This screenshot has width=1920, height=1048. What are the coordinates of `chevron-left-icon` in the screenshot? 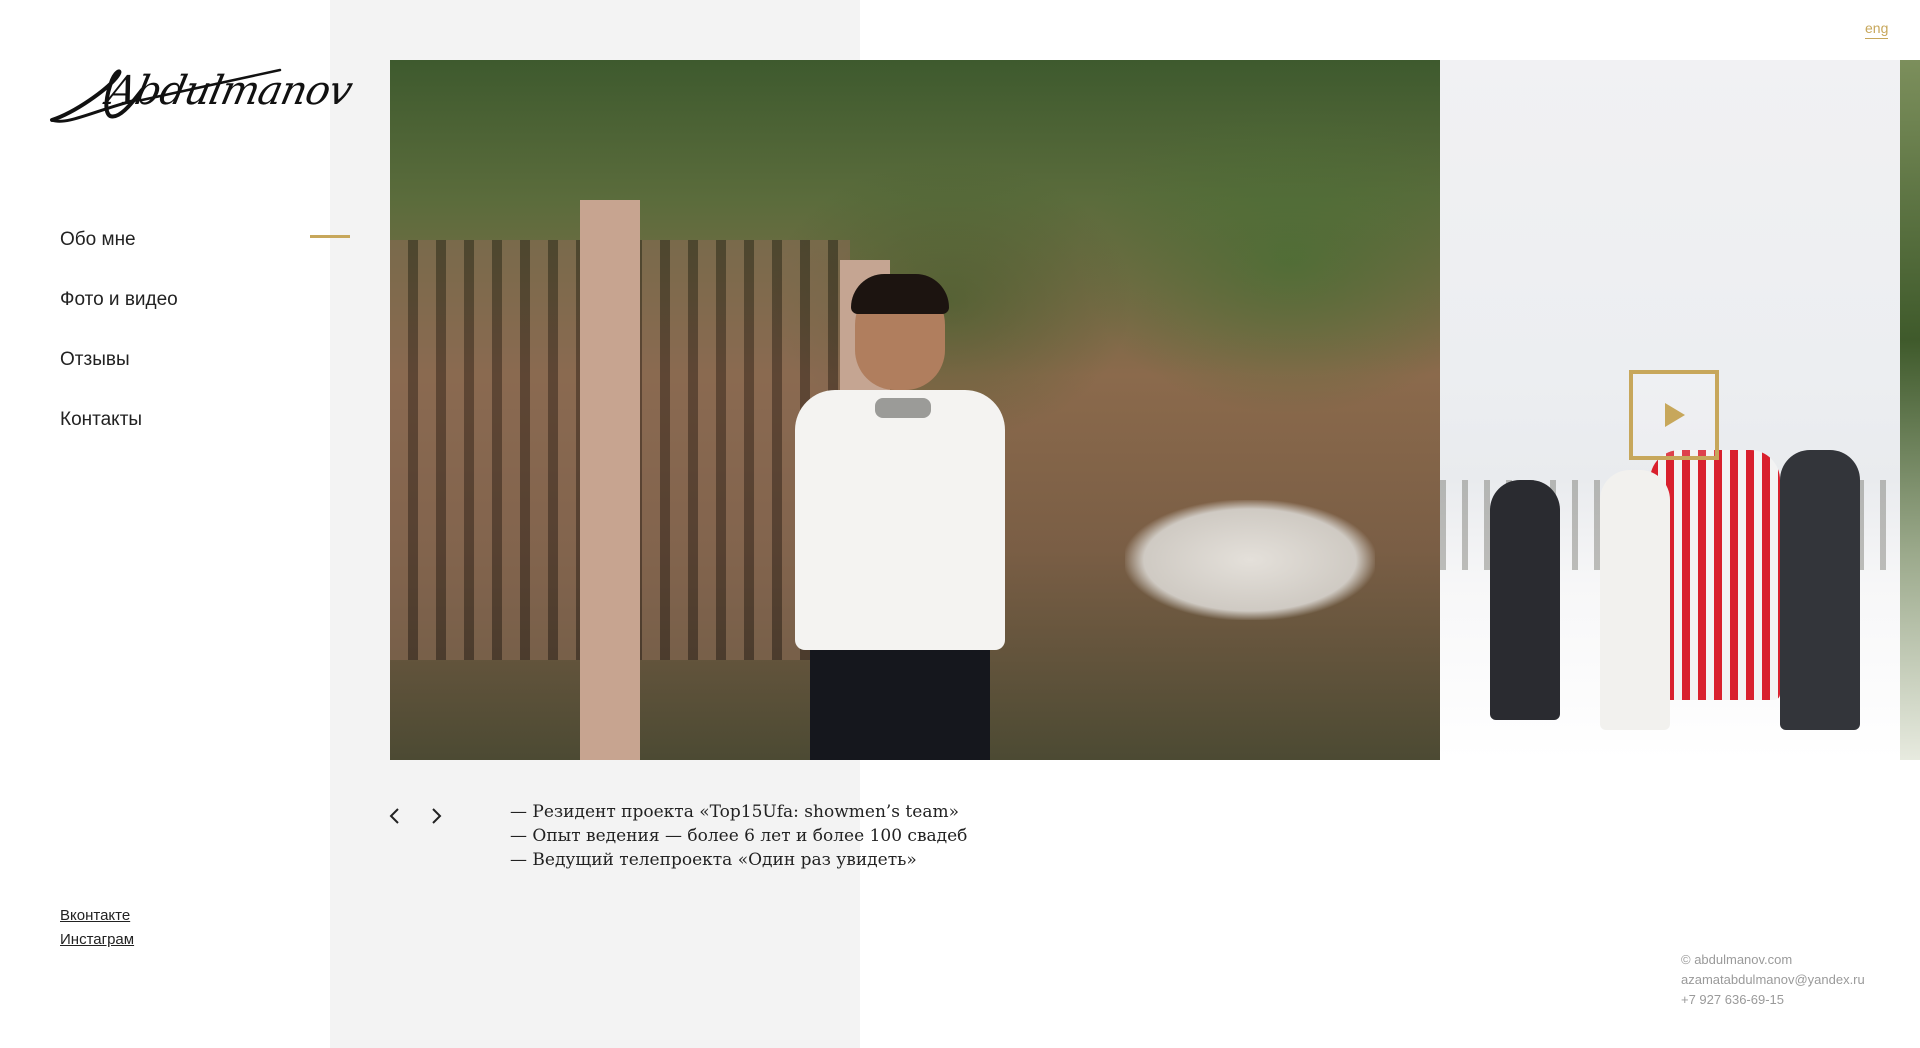 It's located at (394, 816).